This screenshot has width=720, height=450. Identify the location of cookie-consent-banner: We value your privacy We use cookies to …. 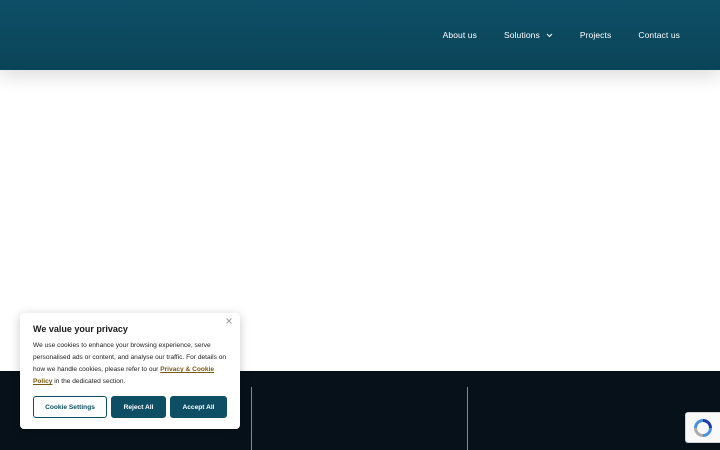
(130, 371).